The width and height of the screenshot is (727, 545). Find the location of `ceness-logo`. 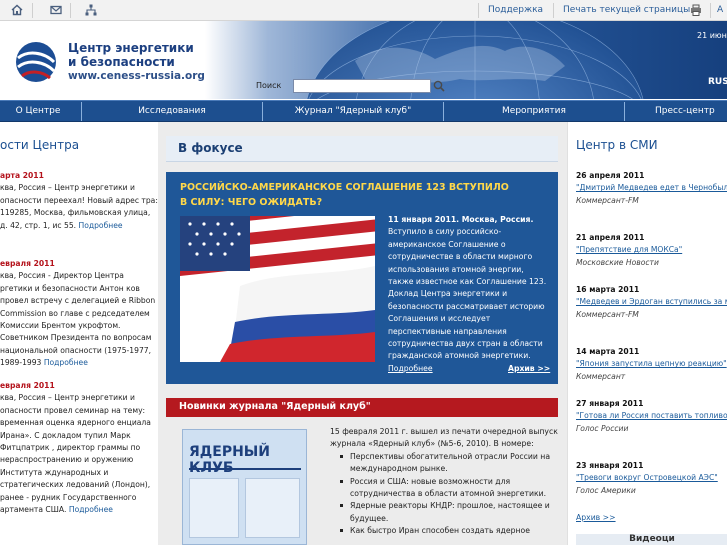

ceness-logo is located at coordinates (36, 62).